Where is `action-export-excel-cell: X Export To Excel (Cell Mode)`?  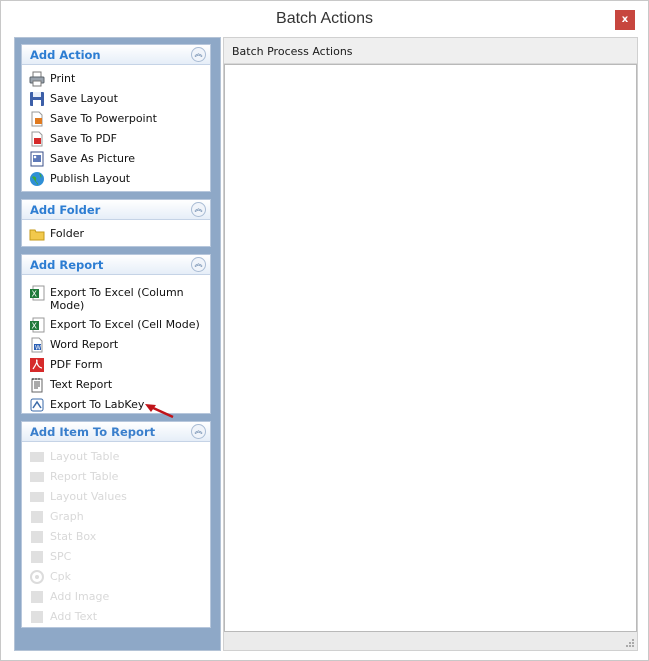
action-export-excel-cell: X Export To Excel (Cell Mode) is located at coordinates (114, 325).